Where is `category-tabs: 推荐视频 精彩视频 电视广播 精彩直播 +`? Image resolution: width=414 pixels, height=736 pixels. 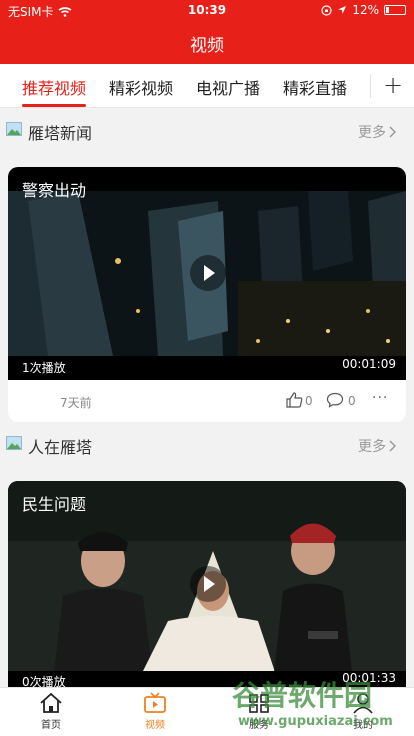 category-tabs: 推荐视频 精彩视频 电视广播 精彩直播 + is located at coordinates (207, 86).